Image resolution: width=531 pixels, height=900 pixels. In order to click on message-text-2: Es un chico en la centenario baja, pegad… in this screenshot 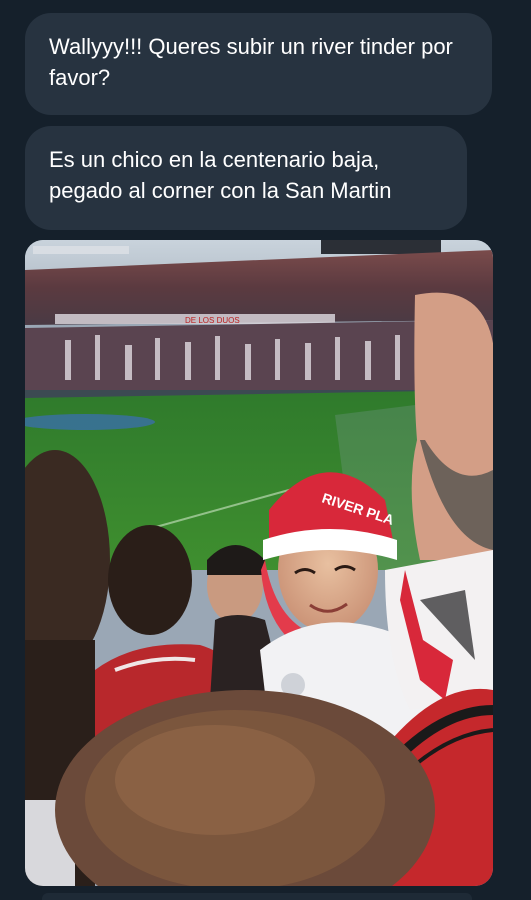, I will do `click(220, 175)`.